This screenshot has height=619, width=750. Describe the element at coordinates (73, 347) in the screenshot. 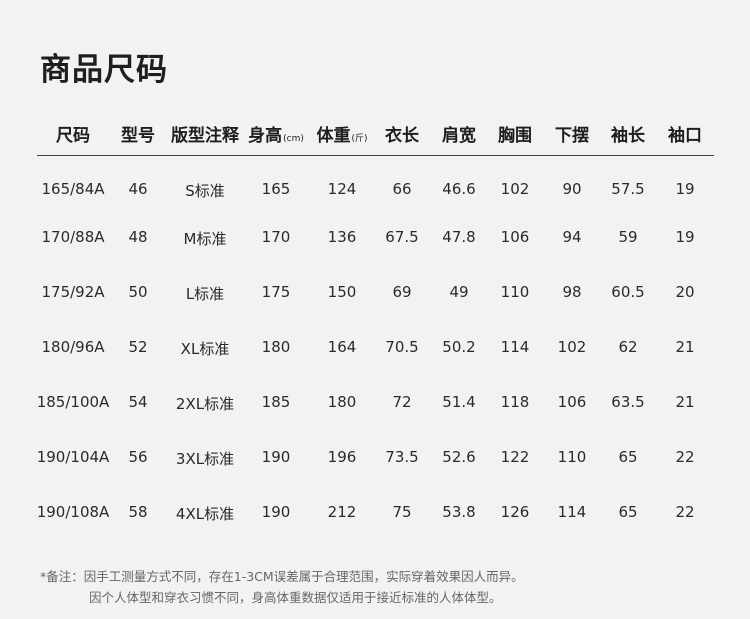

I see `table-cell: 180/96A` at that location.